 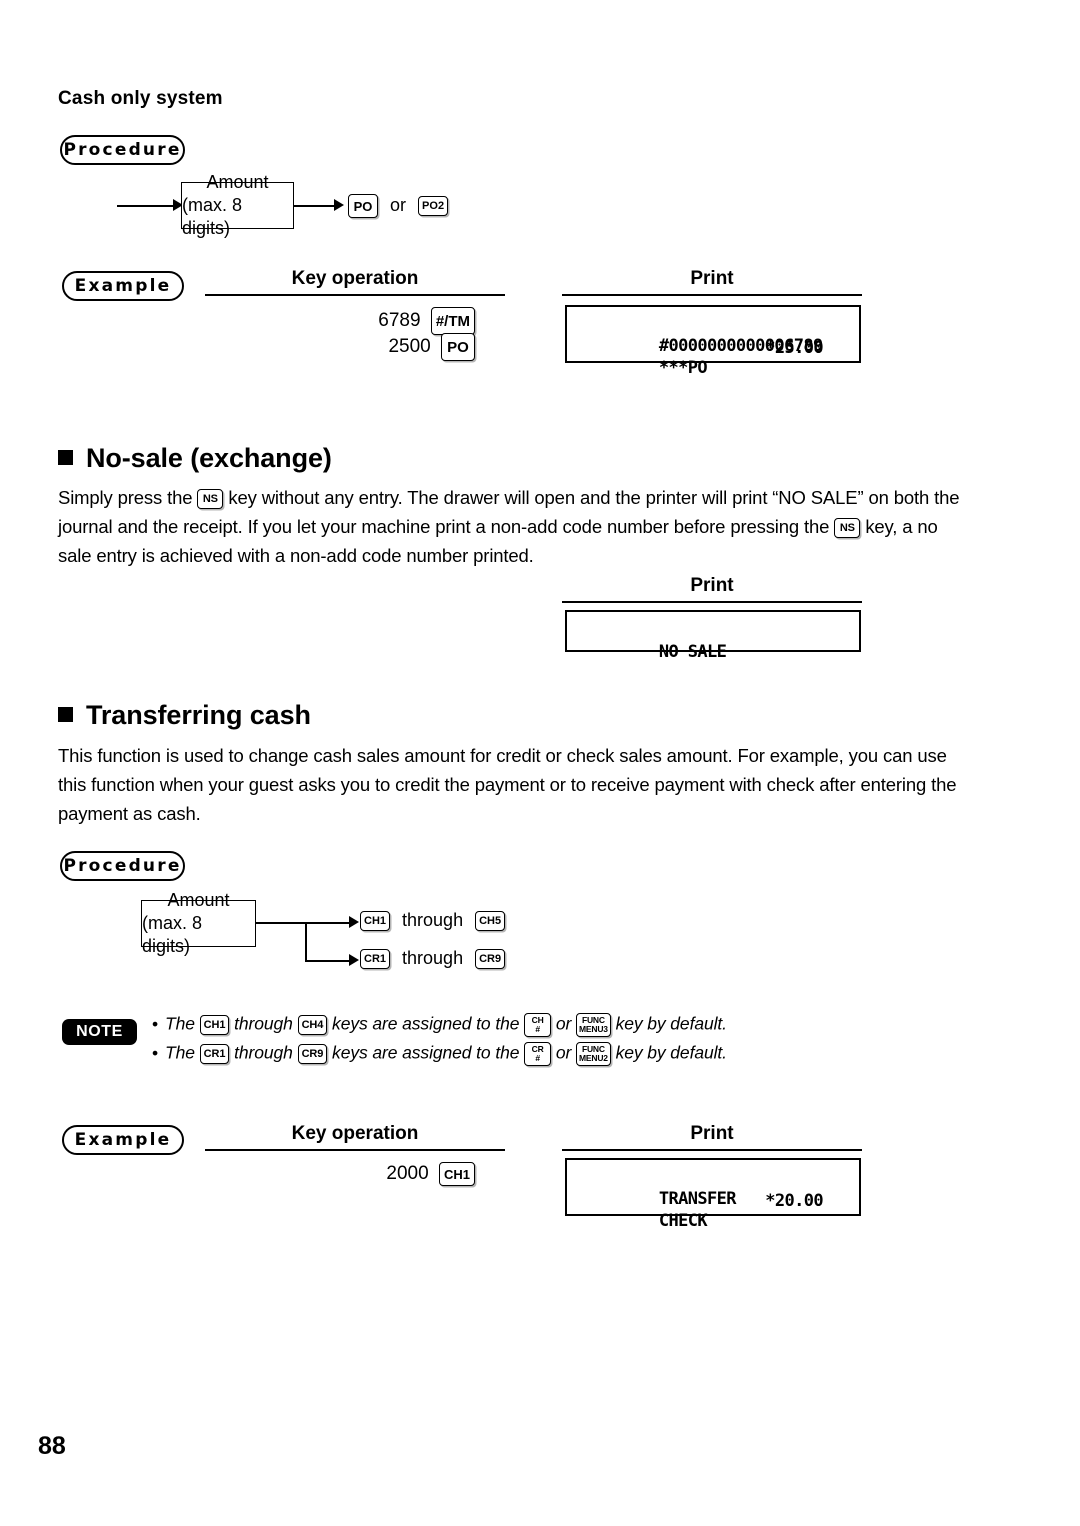 I want to click on col-header-key-operation-2: Key operation, so click(x=355, y=1133).